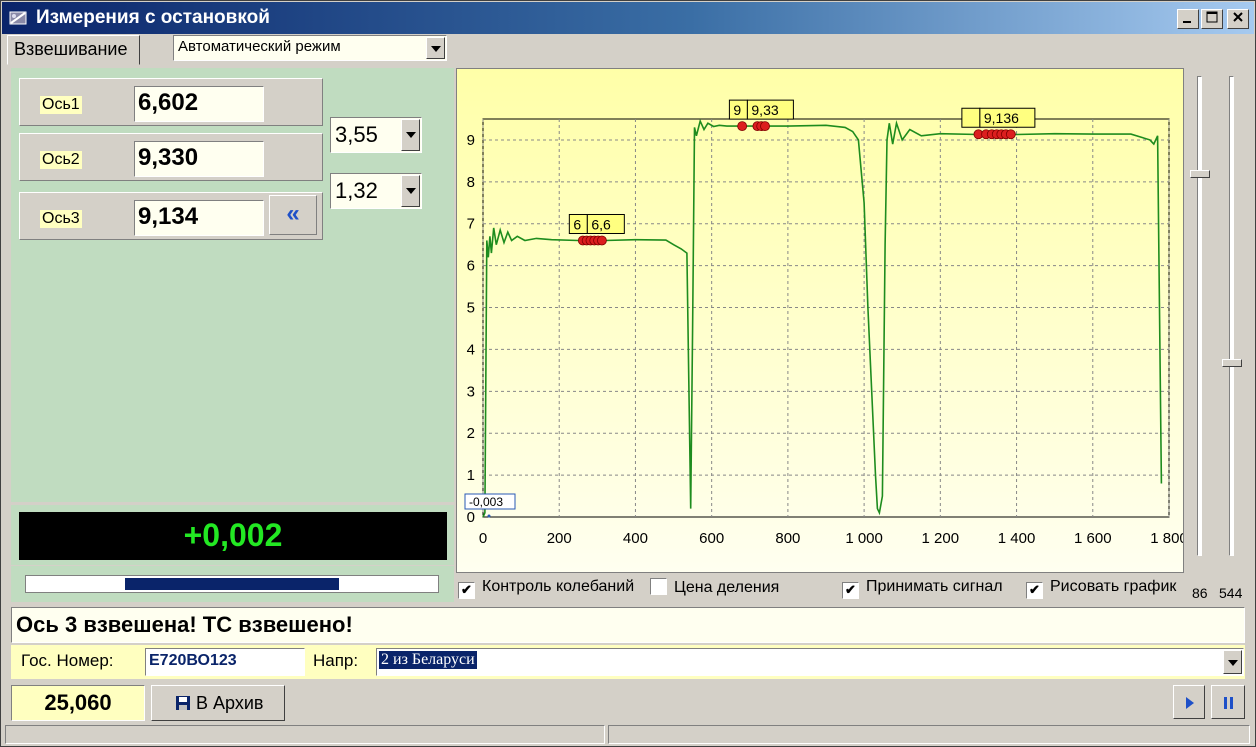 The height and width of the screenshot is (747, 1256). What do you see at coordinates (61, 105) in the screenshot?
I see `axis-label: Ось1` at bounding box center [61, 105].